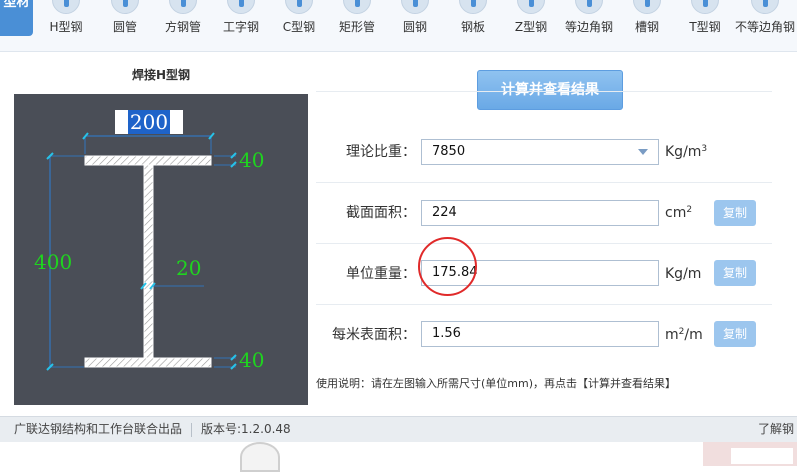 The height and width of the screenshot is (472, 797). What do you see at coordinates (381, 152) in the screenshot?
I see `density-label: 理论比重：` at bounding box center [381, 152].